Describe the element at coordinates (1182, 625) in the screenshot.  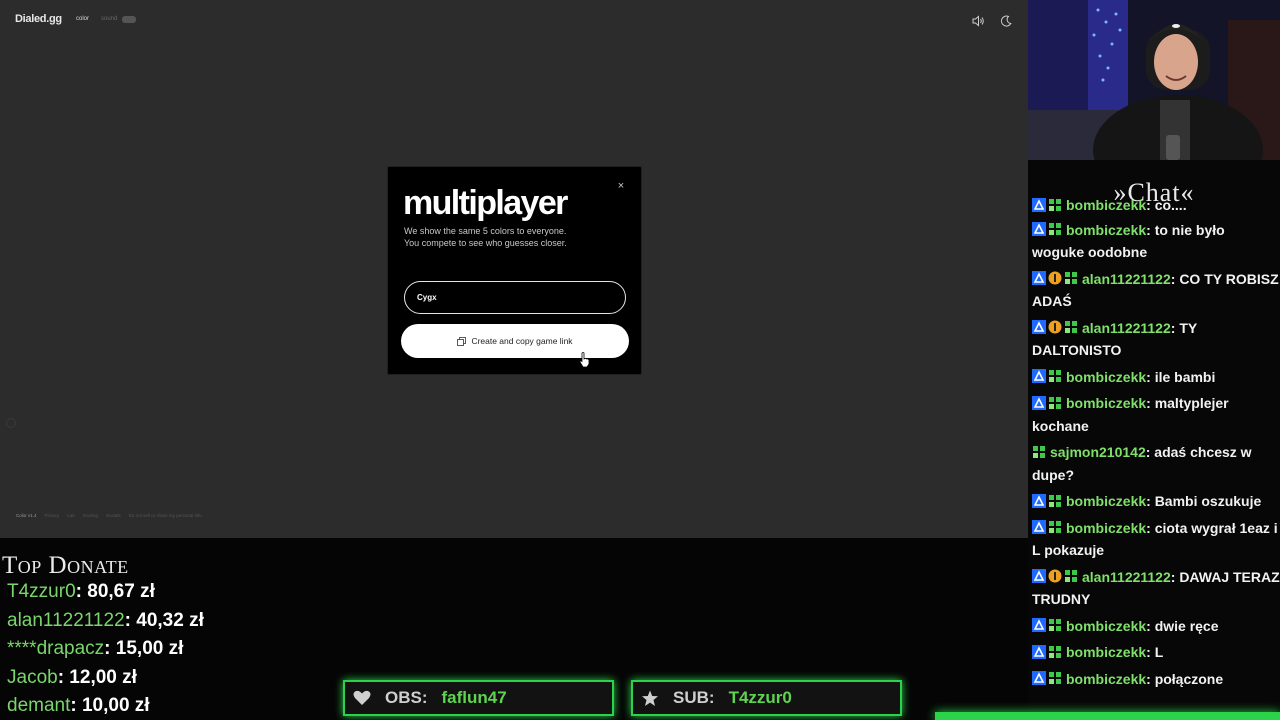
I see `chat-text: : dwie ręce` at that location.